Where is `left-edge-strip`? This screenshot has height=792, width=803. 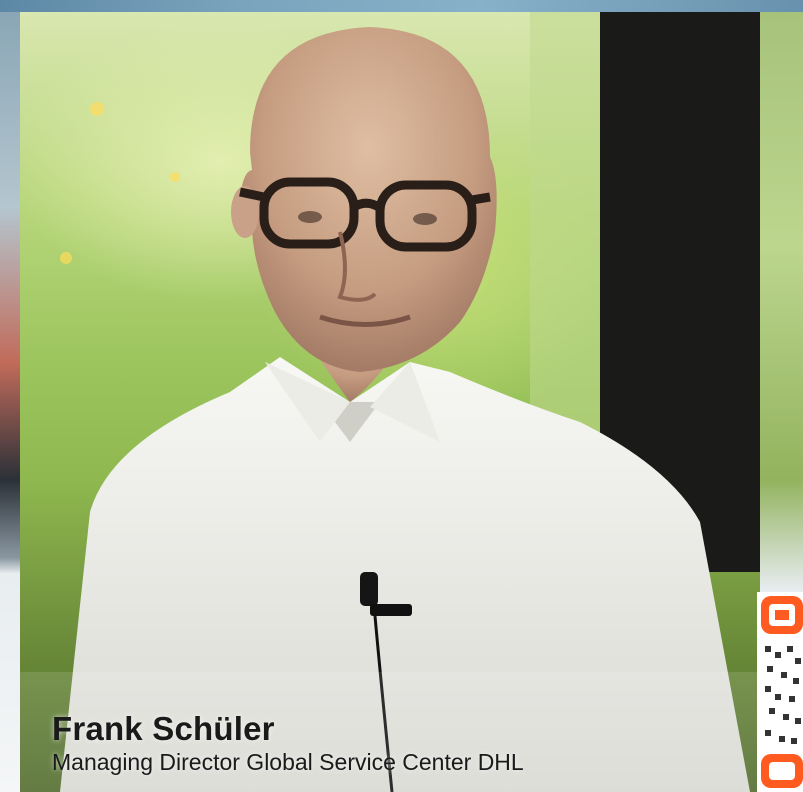
left-edge-strip is located at coordinates (10, 402).